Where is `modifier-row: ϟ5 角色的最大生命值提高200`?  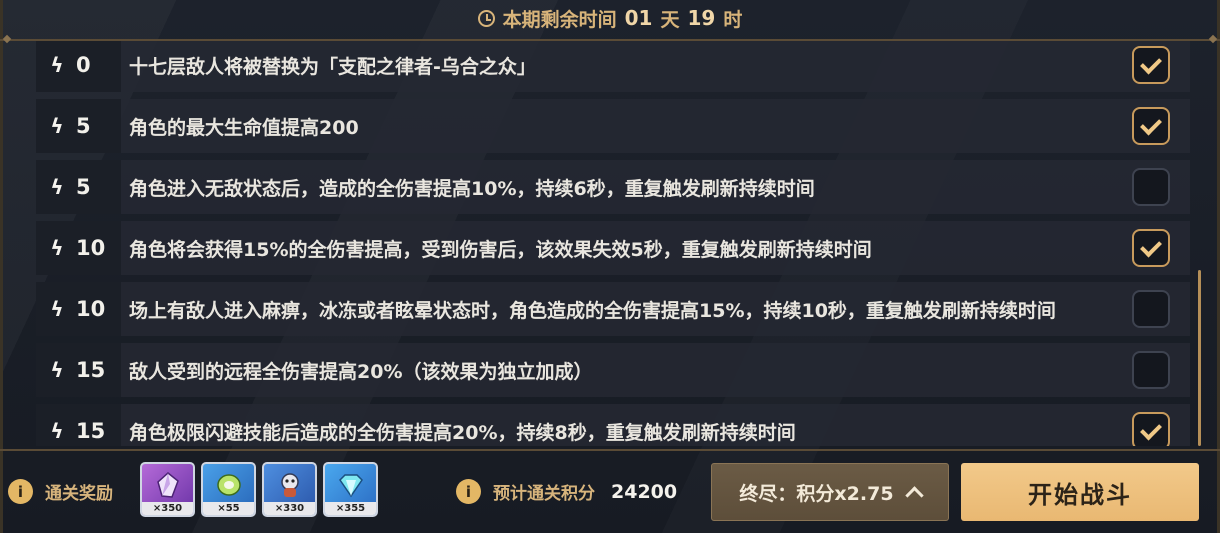 modifier-row: ϟ5 角色的最大生命值提高200 is located at coordinates (613, 126).